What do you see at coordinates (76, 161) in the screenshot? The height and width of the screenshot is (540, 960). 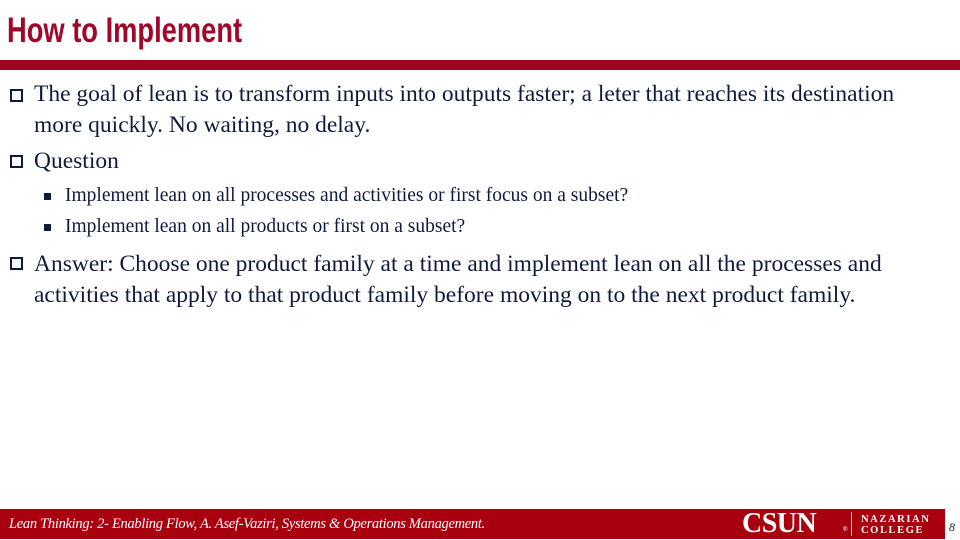 I see `bullet-question: Question` at bounding box center [76, 161].